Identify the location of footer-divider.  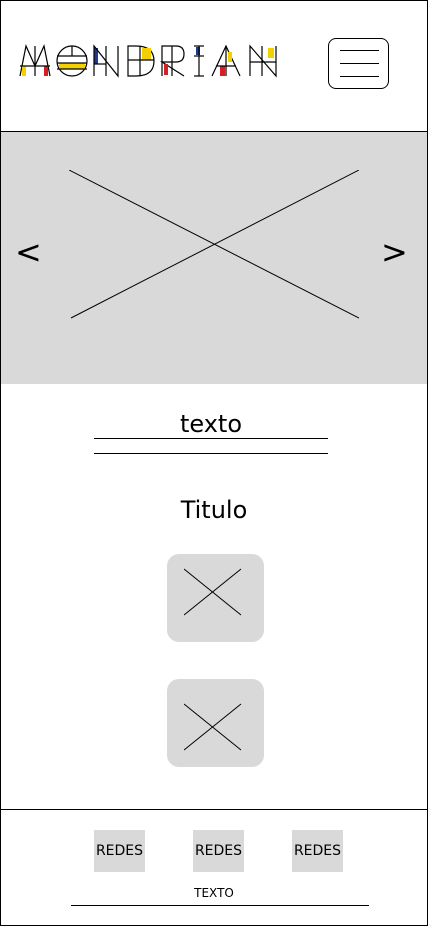
(220, 905).